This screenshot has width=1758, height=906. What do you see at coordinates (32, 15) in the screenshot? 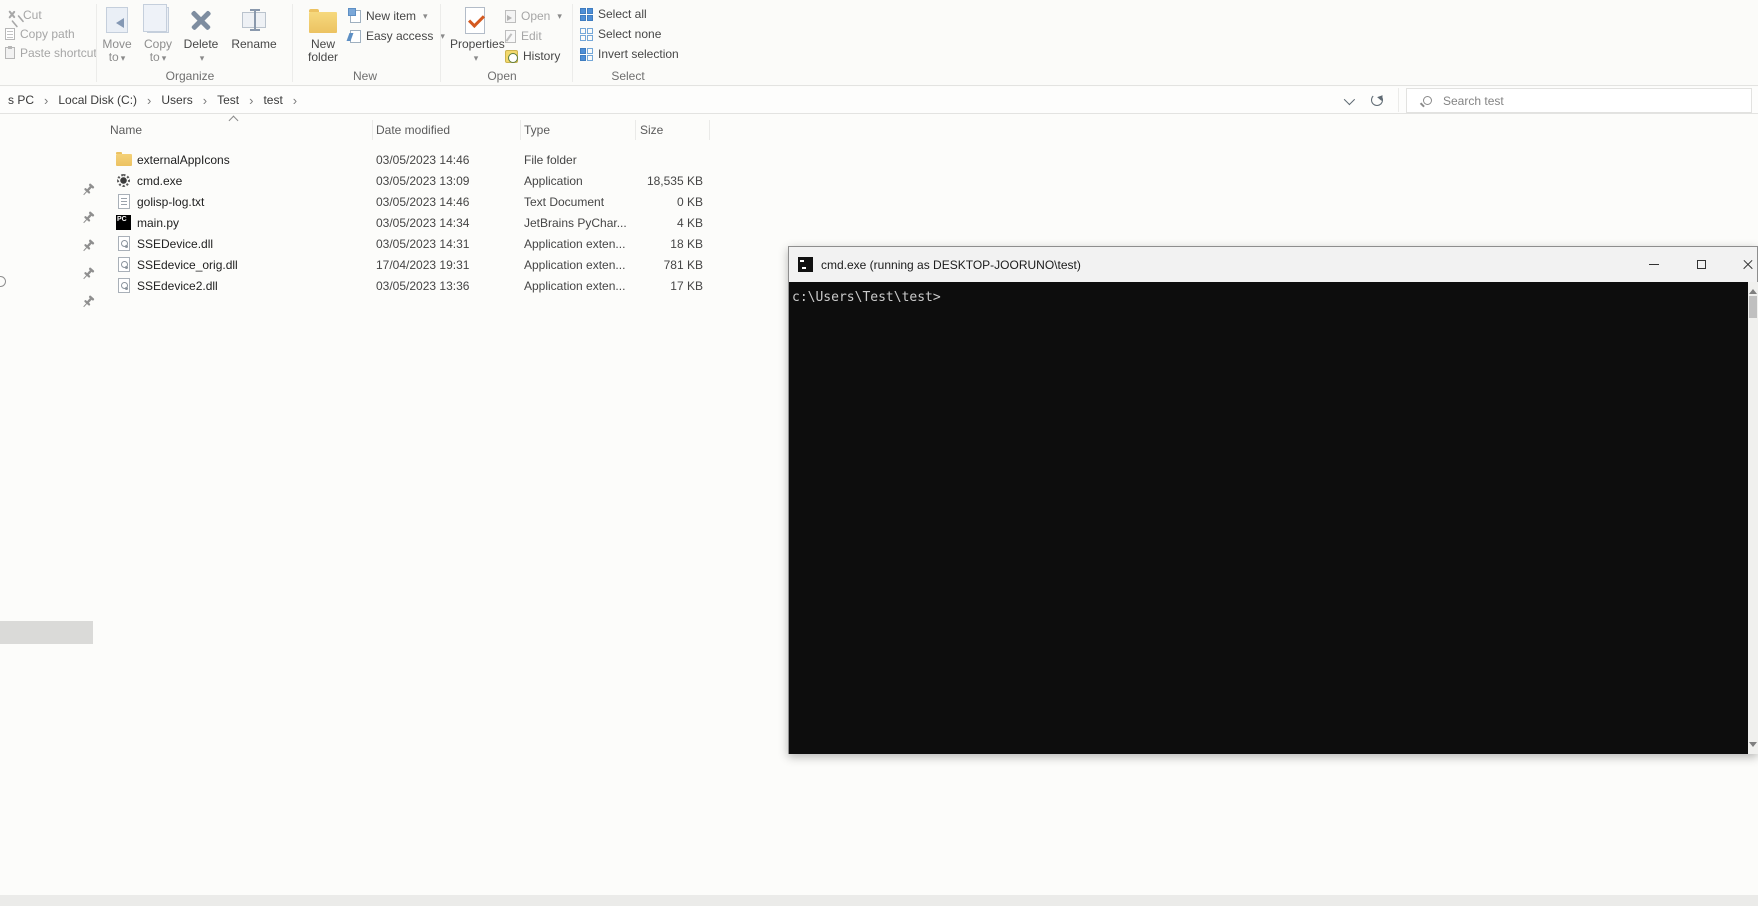
I see `cut-label: Cut` at bounding box center [32, 15].